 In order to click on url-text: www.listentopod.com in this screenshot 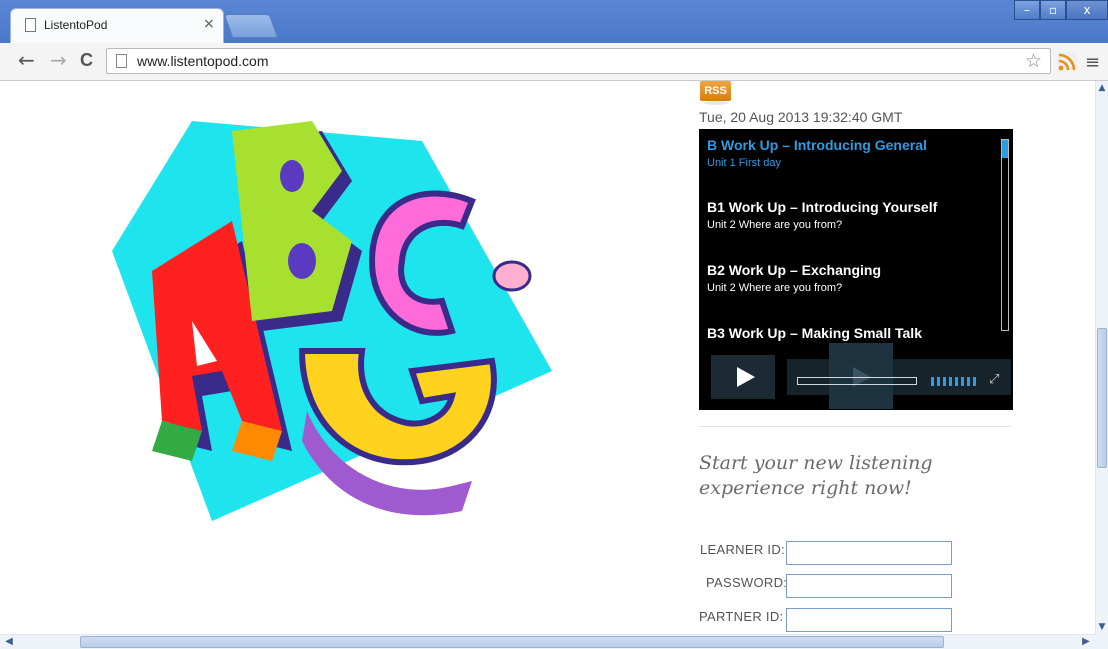, I will do `click(203, 61)`.